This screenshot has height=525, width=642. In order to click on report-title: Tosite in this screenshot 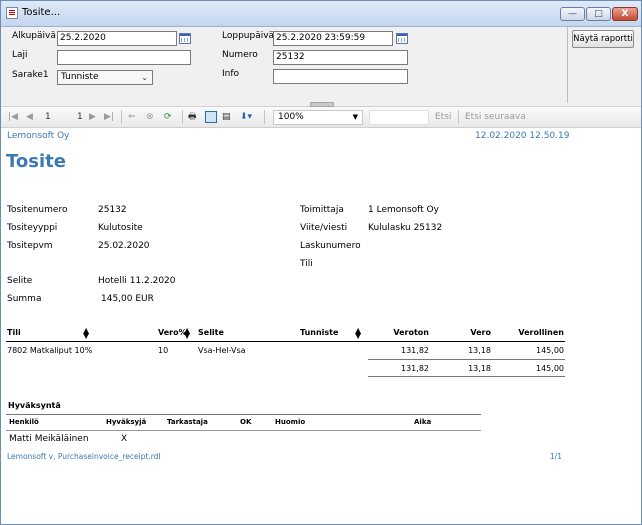, I will do `click(36, 161)`.